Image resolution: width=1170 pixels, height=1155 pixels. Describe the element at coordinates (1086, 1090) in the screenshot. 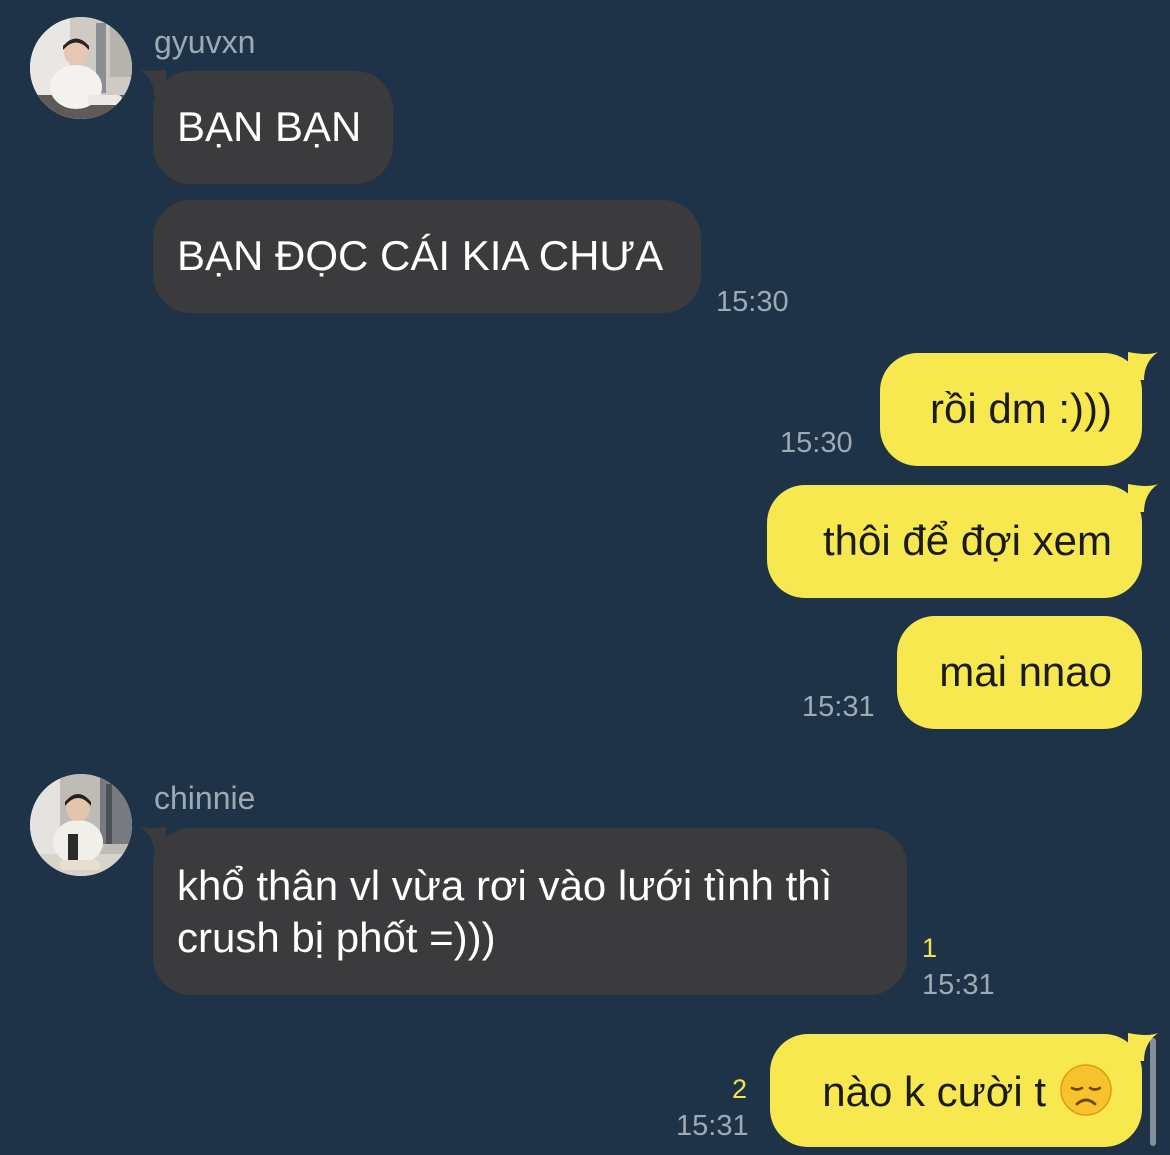

I see `disappointed-face-icon` at that location.